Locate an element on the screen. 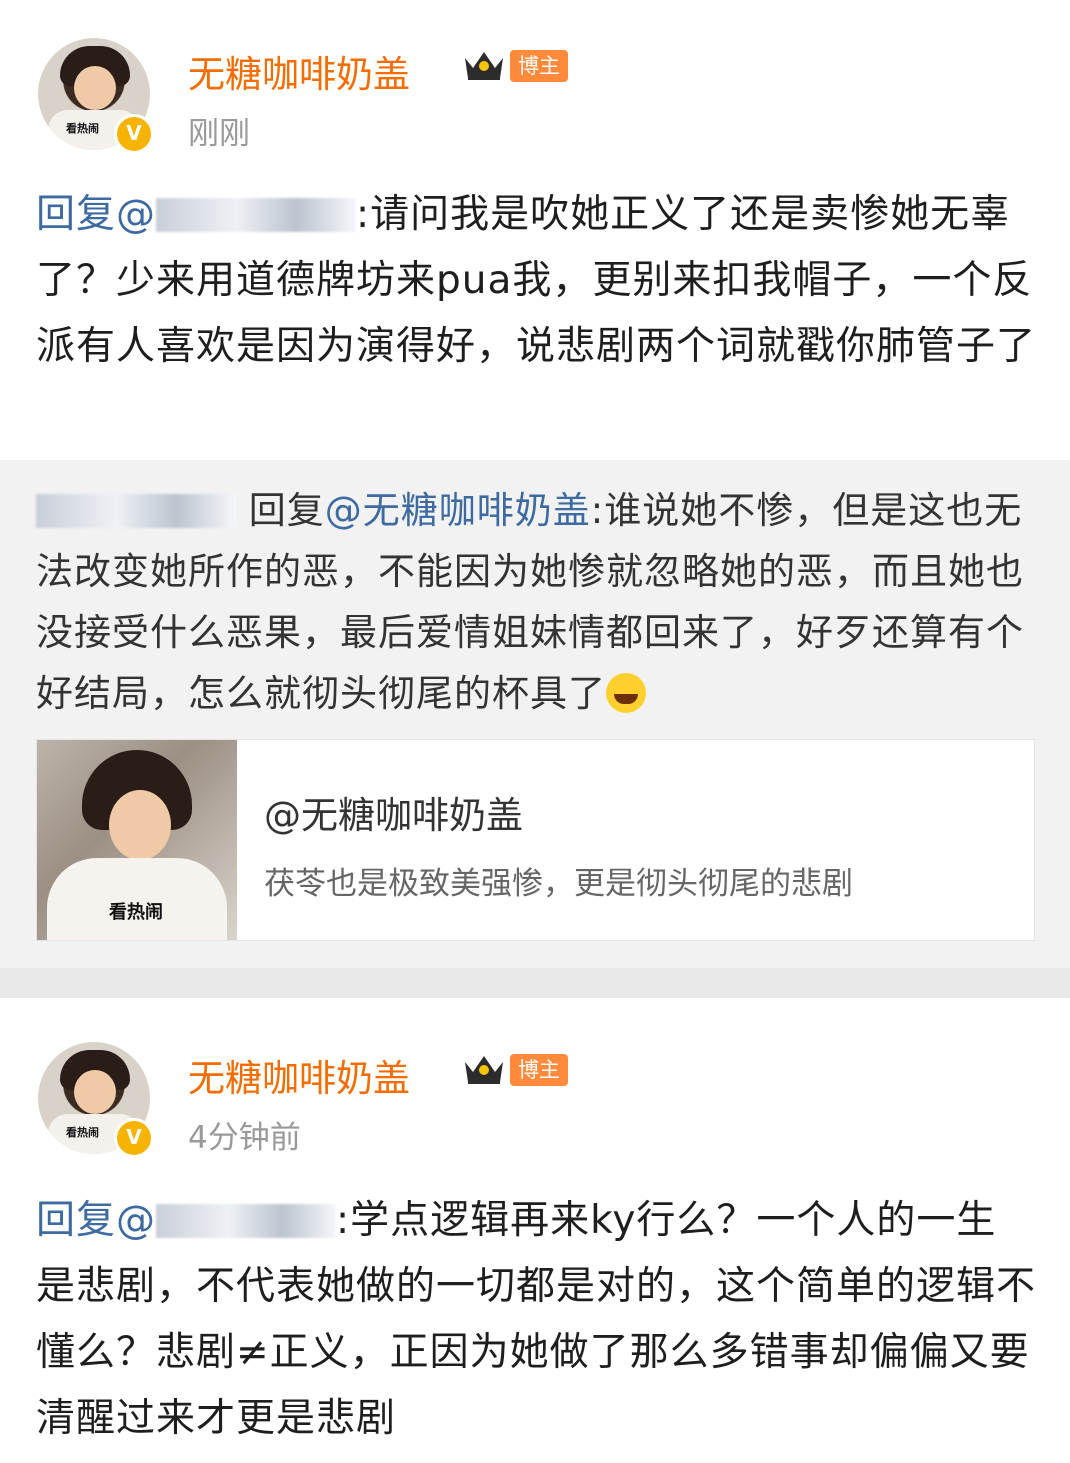  card-subtitle: 茯苓也是极致美强惨，更是彻头彻尾的悲剧 is located at coordinates (558, 884).